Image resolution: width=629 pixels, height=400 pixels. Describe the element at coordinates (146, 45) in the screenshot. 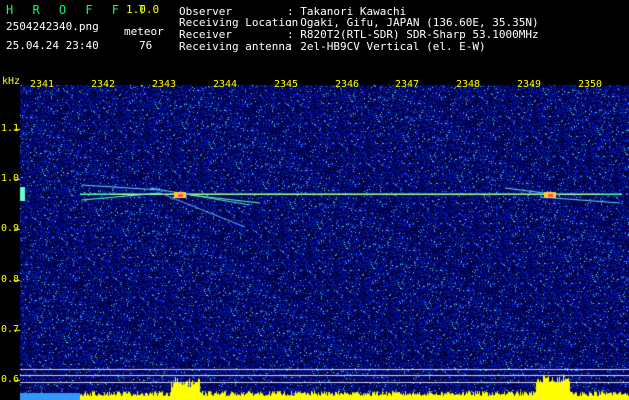

I see `meteor-count: 76` at that location.